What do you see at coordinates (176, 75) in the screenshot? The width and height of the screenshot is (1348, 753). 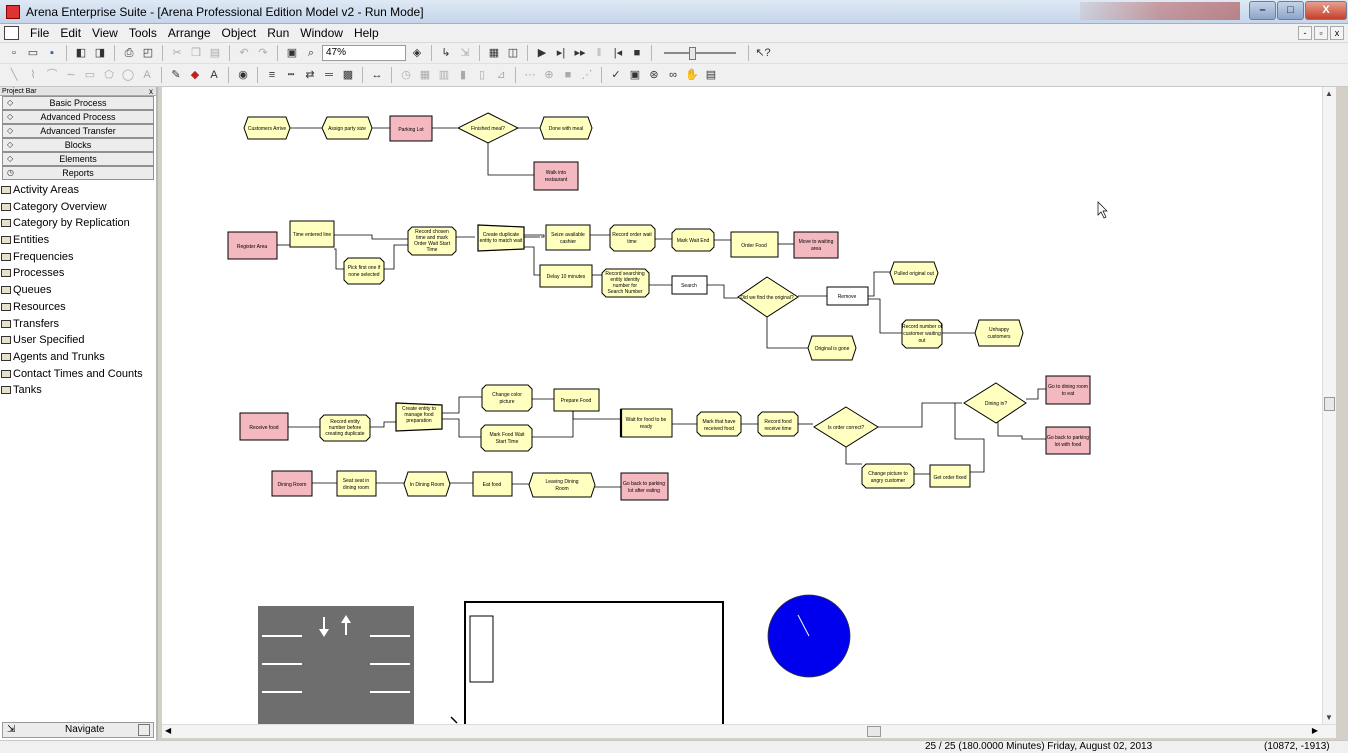 I see `line-color-icon: ✎` at bounding box center [176, 75].